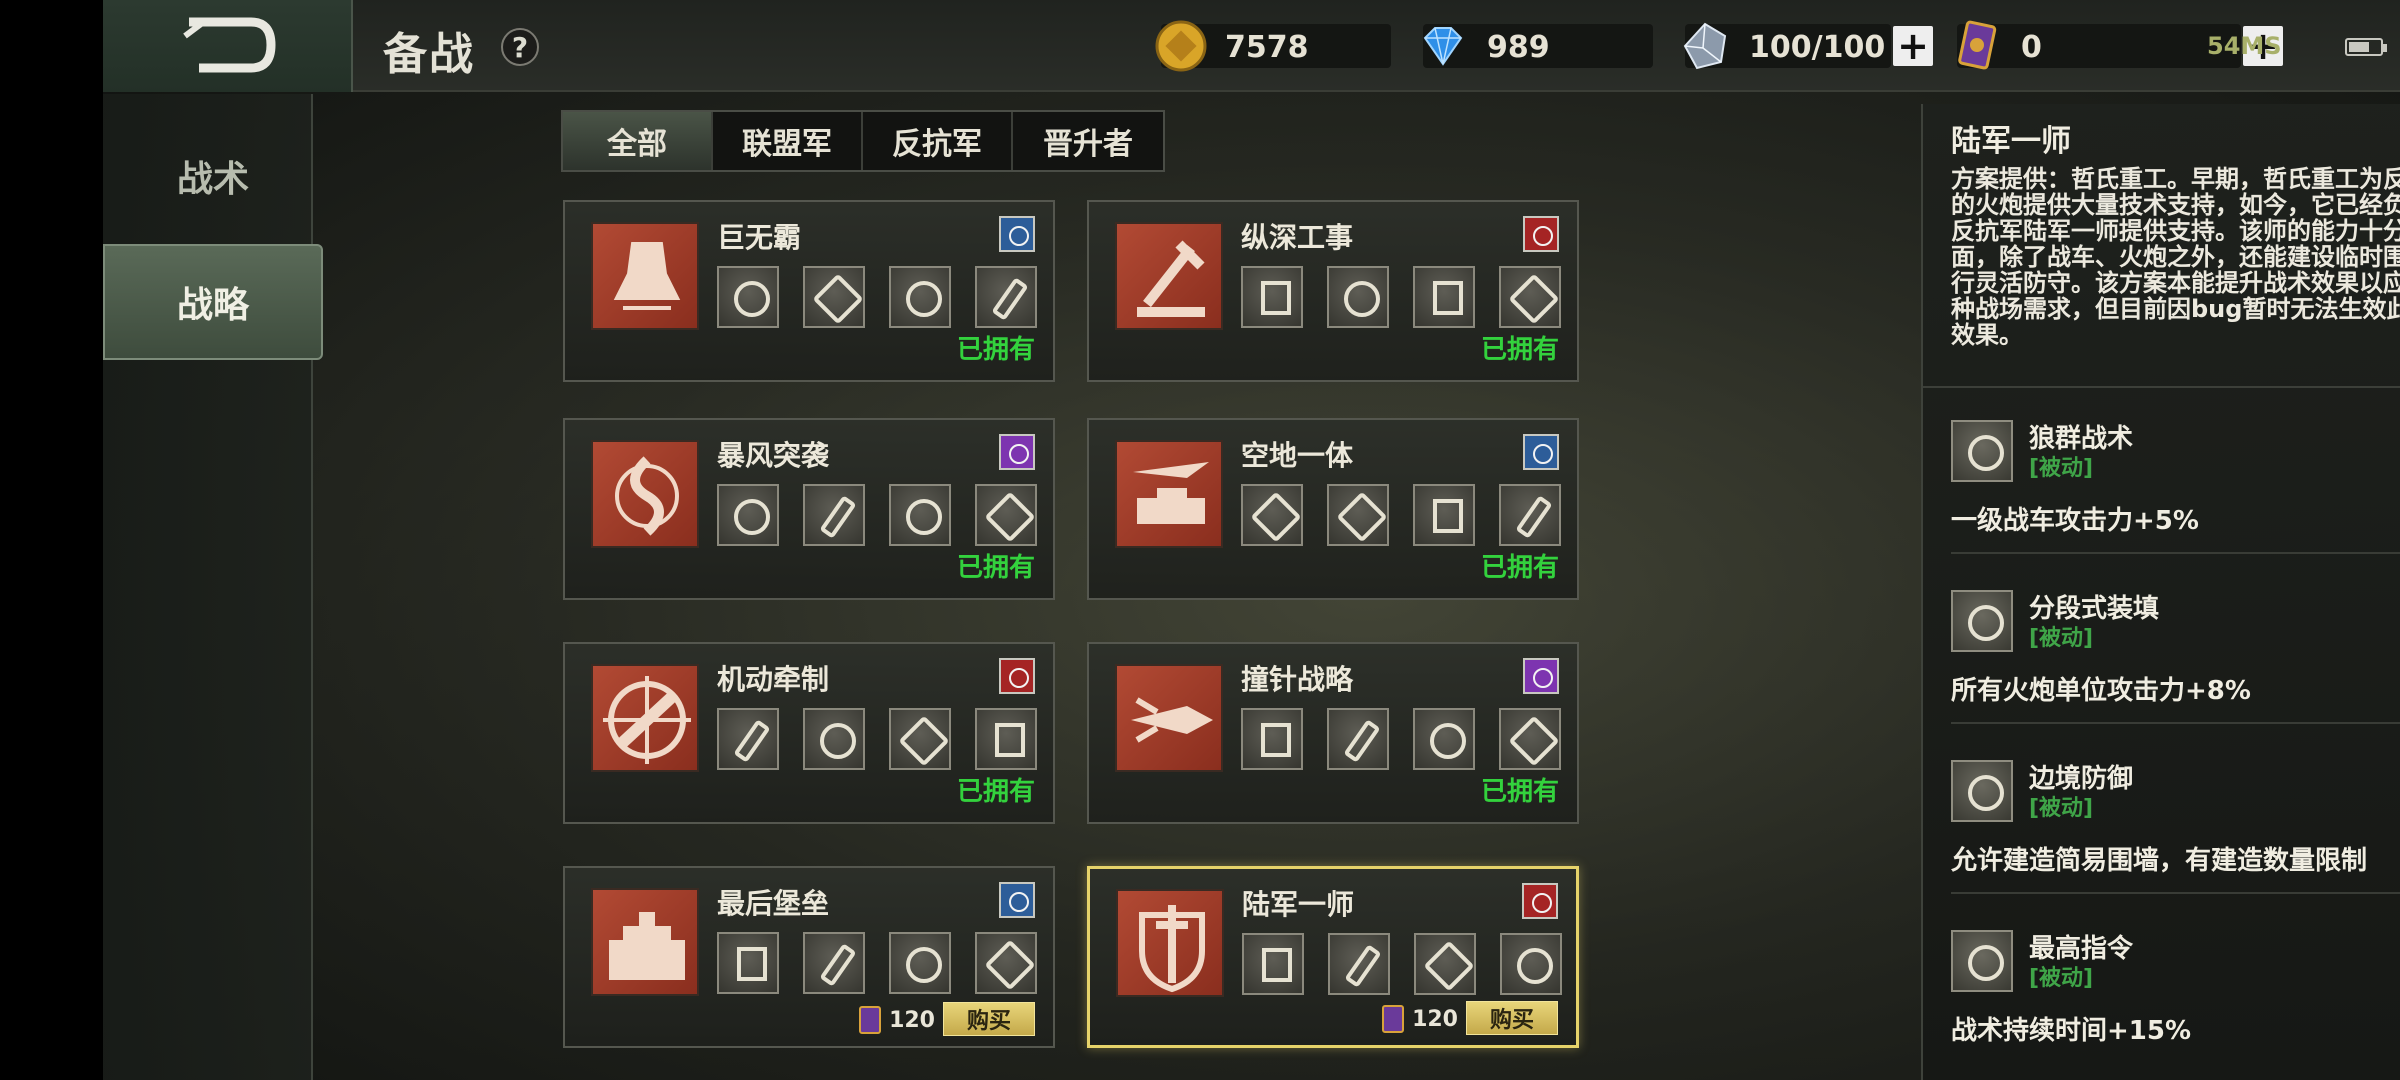 The image size is (2400, 1080). What do you see at coordinates (1297, 237) in the screenshot?
I see `card-name: 纵深工事` at bounding box center [1297, 237].